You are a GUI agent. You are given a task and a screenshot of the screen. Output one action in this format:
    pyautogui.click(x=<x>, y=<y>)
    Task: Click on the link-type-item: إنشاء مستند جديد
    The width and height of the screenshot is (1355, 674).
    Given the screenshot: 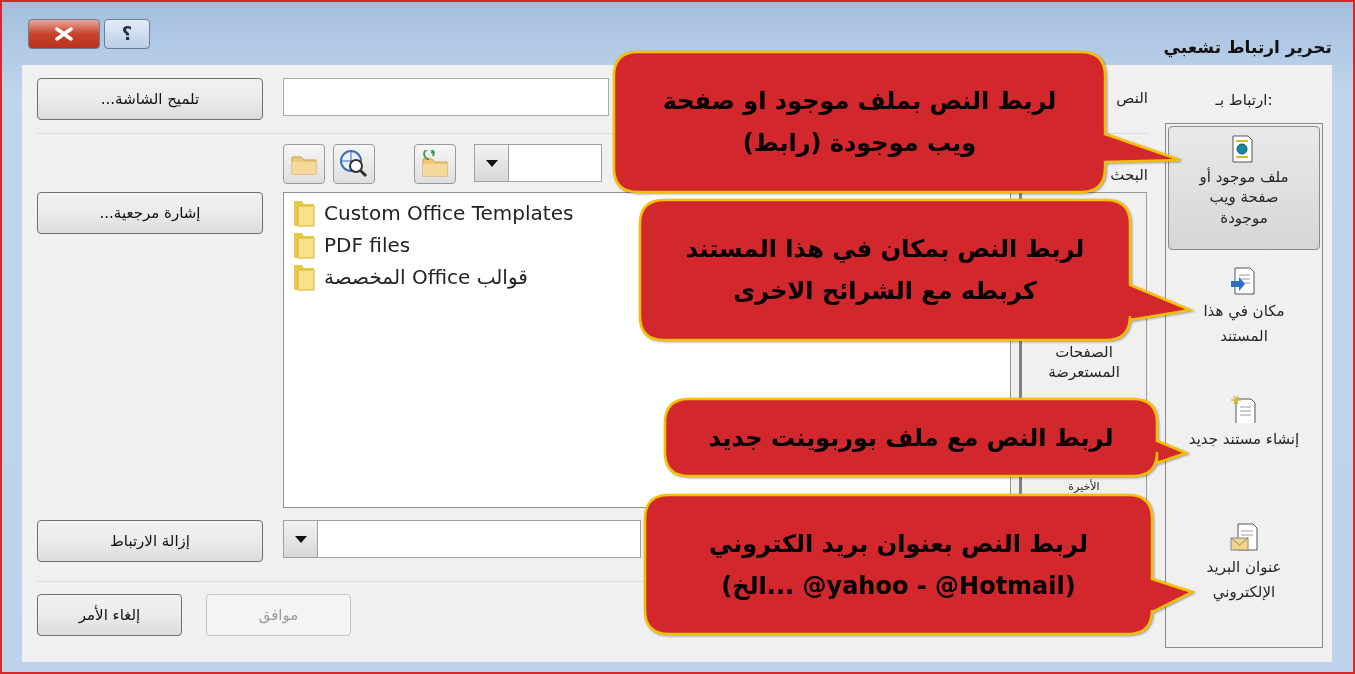 What is the action you would take?
    pyautogui.click(x=1244, y=446)
    